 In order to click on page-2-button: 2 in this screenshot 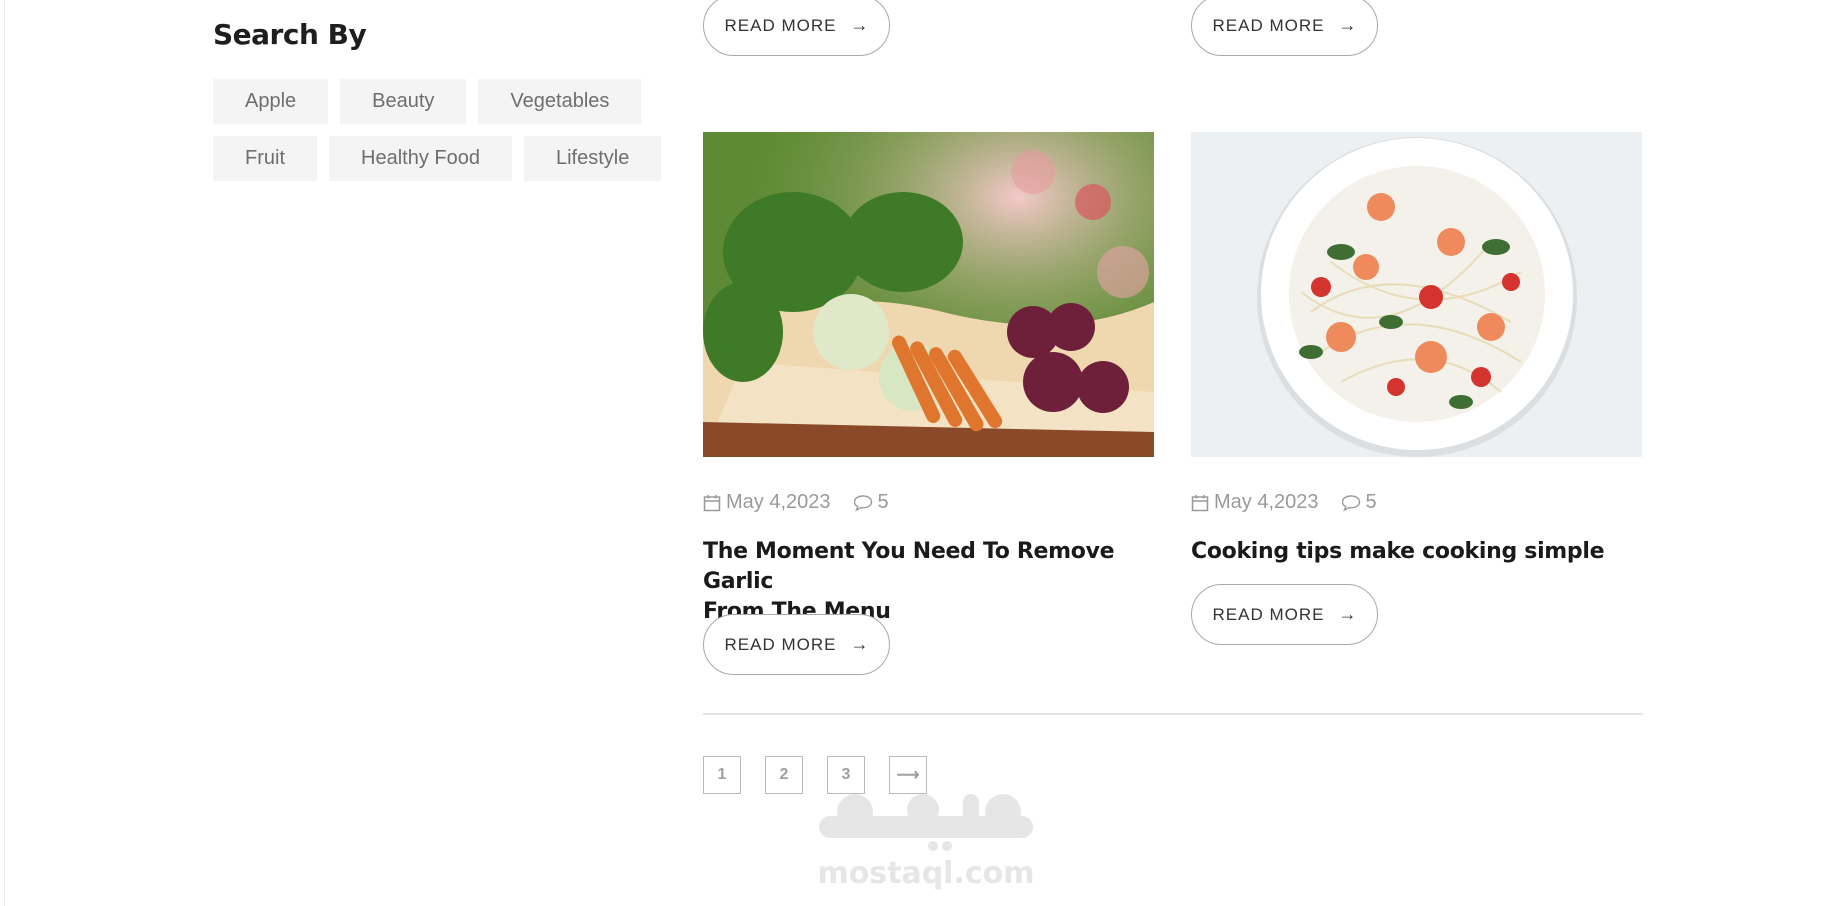, I will do `click(784, 775)`.